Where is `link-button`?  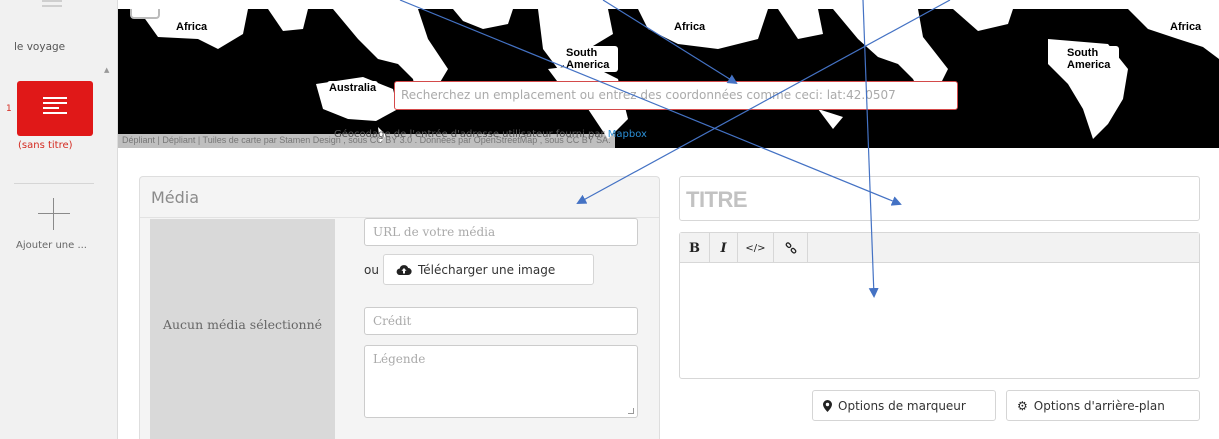
link-button is located at coordinates (791, 248).